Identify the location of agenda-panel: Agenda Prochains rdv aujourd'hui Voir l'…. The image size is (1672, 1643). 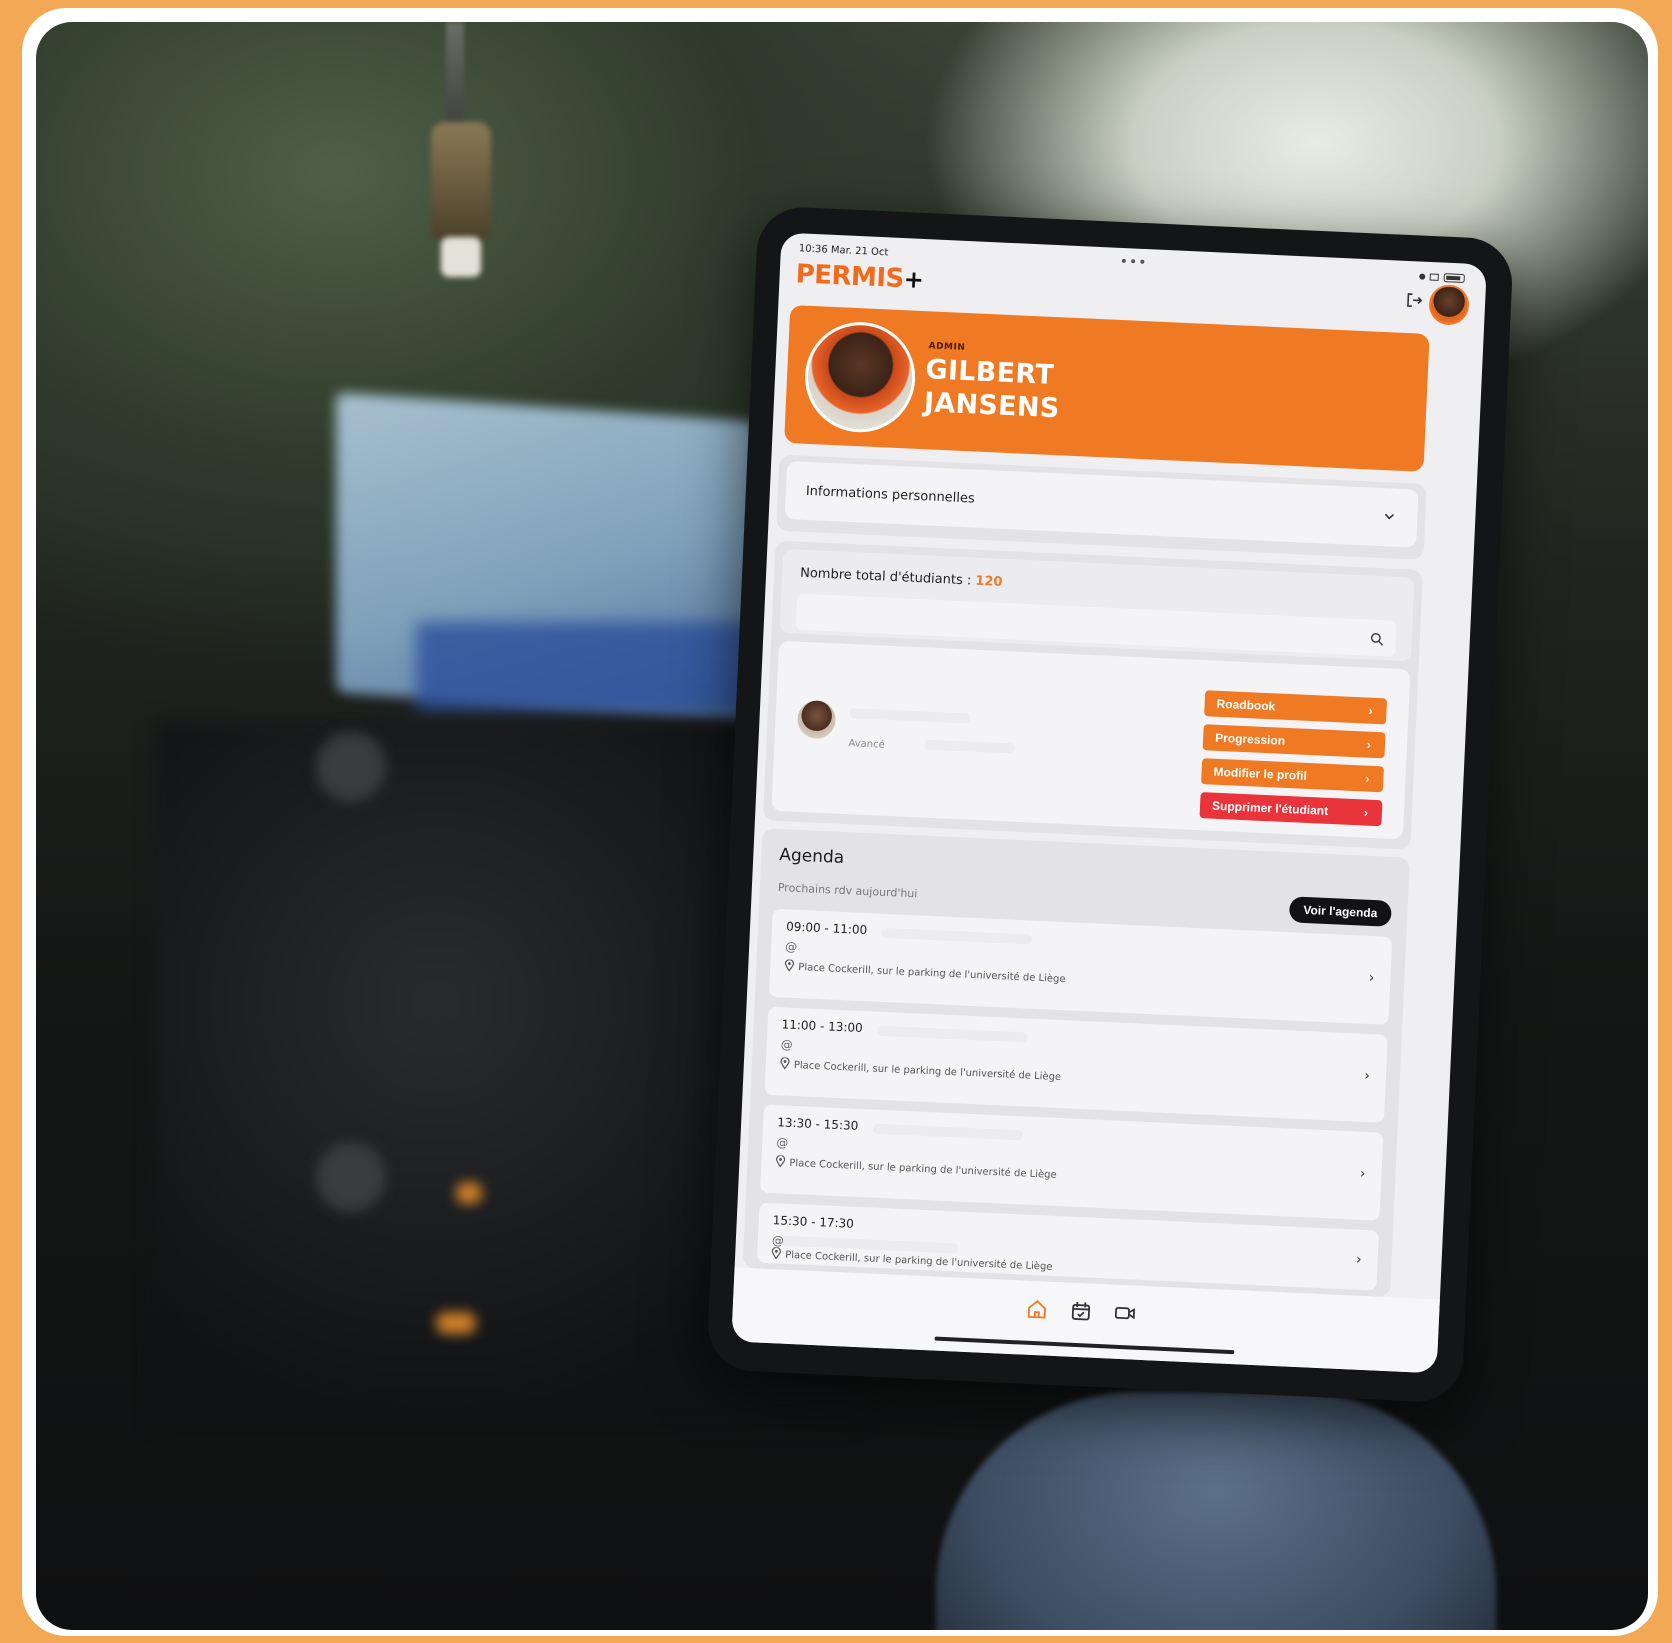
(1076, 1063).